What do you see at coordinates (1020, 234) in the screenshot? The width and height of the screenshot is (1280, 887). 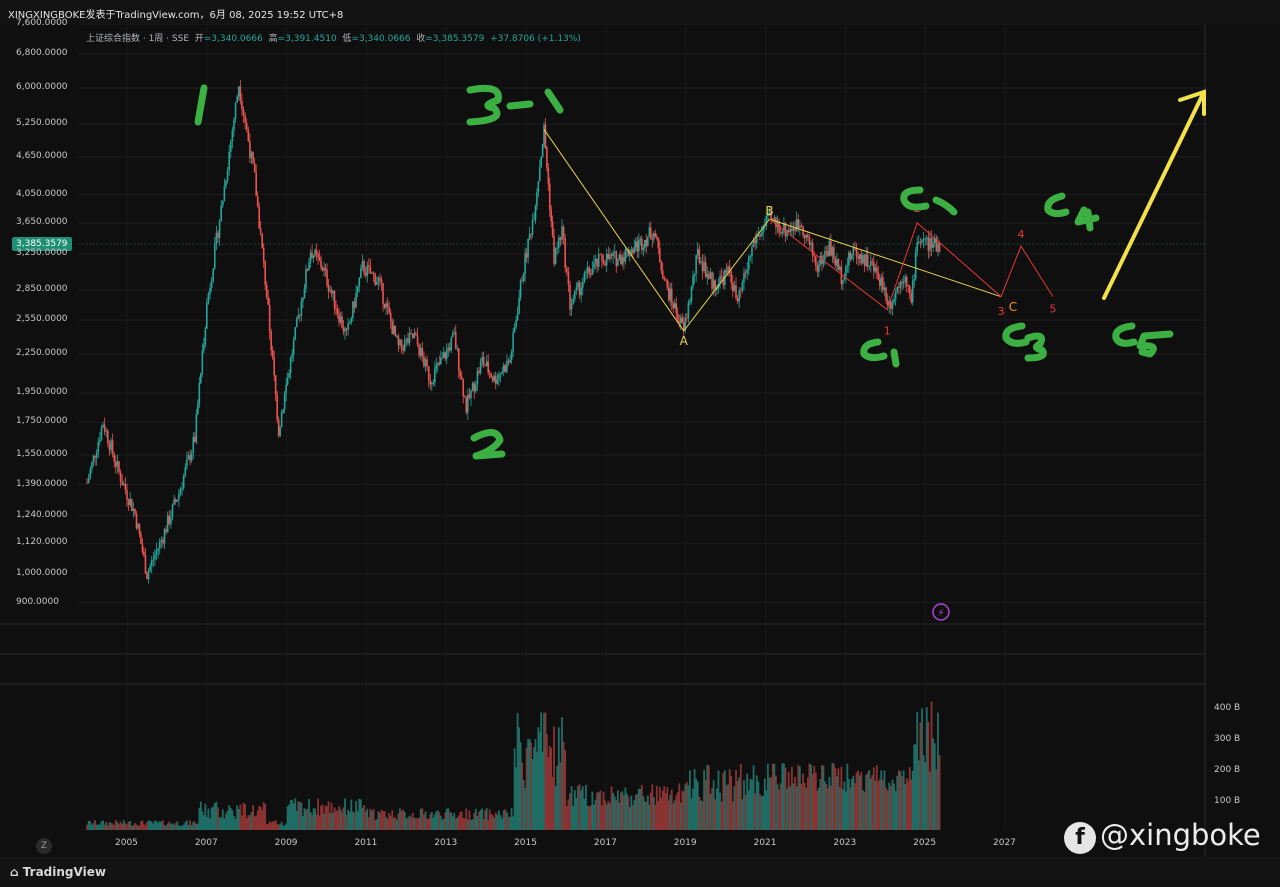 I see `subwave-label-4: 4` at bounding box center [1020, 234].